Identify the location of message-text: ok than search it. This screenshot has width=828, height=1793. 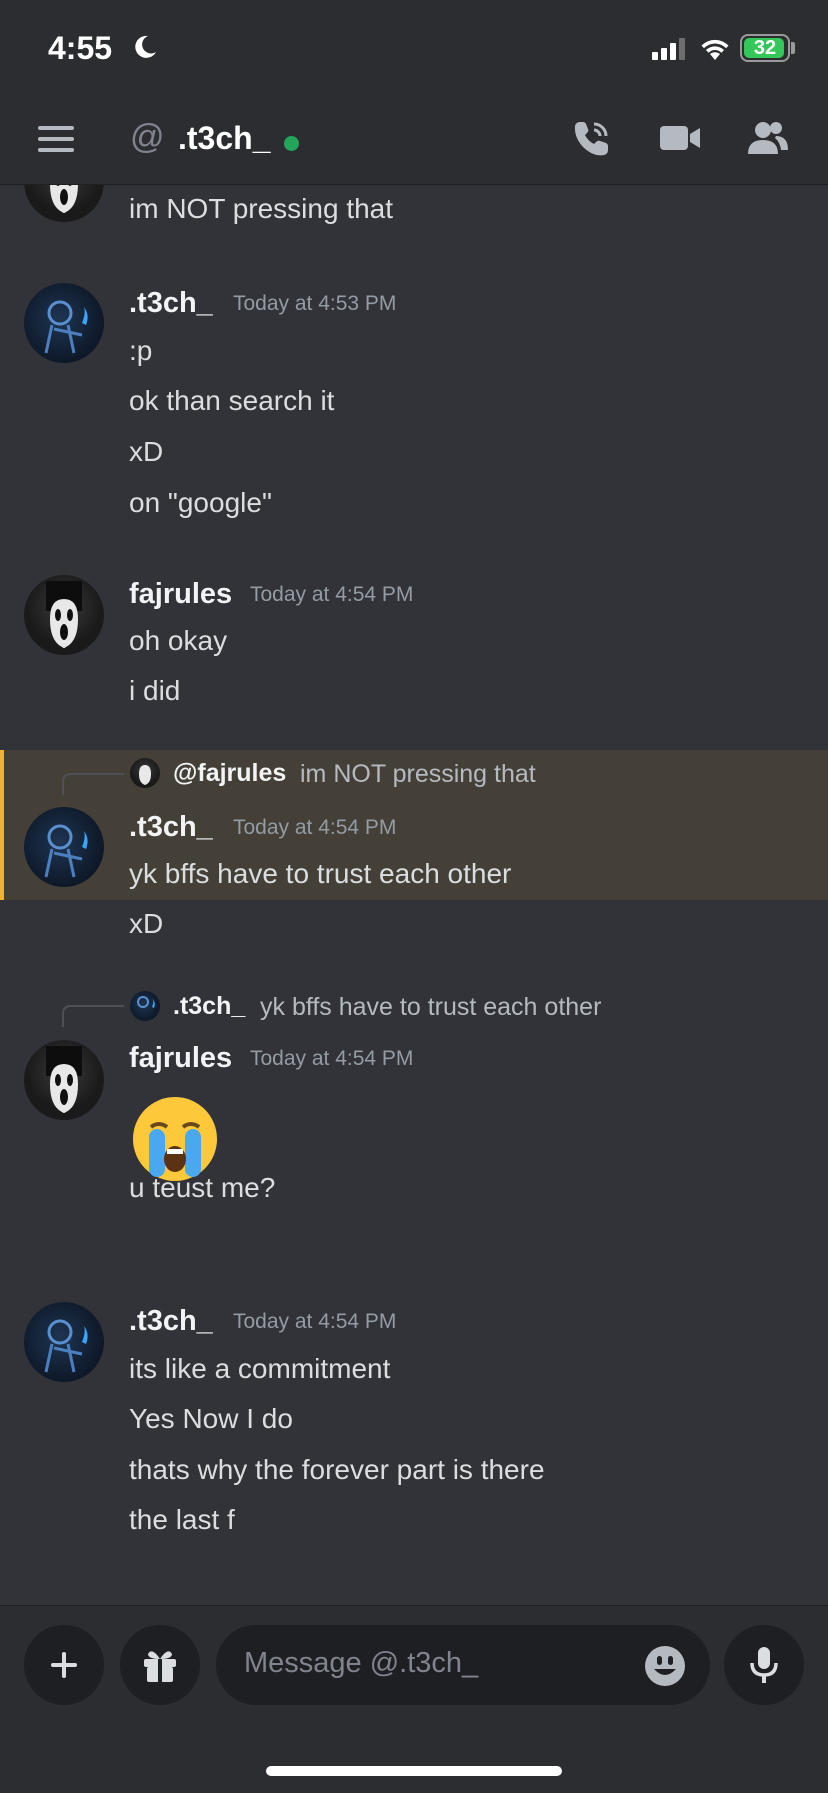
(232, 400).